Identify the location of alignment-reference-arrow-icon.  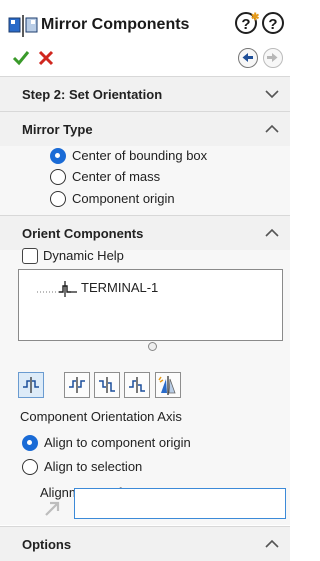
(53, 510).